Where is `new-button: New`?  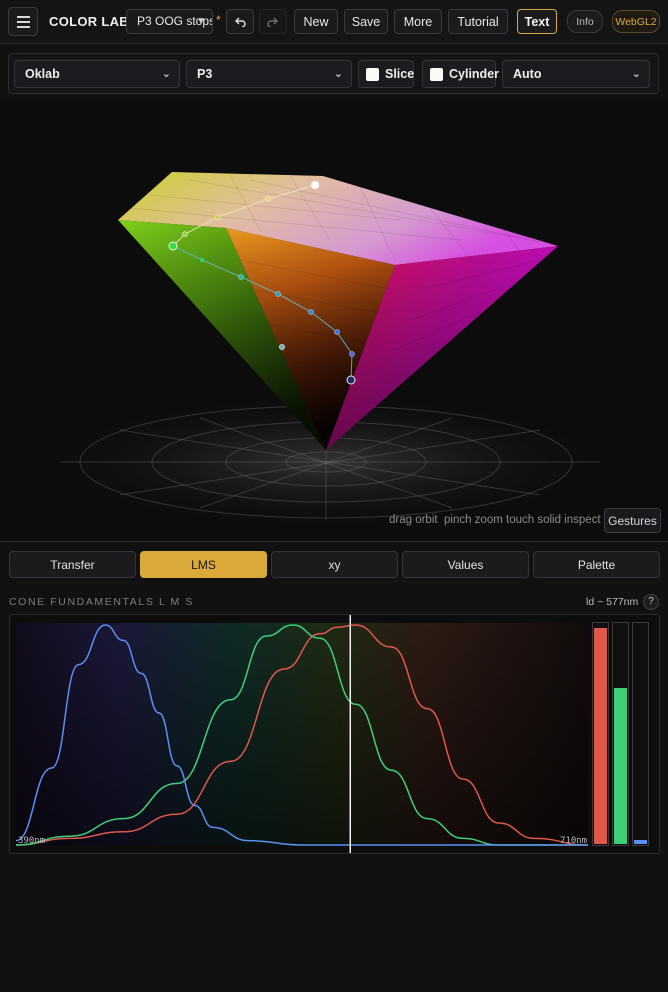
new-button: New is located at coordinates (316, 21).